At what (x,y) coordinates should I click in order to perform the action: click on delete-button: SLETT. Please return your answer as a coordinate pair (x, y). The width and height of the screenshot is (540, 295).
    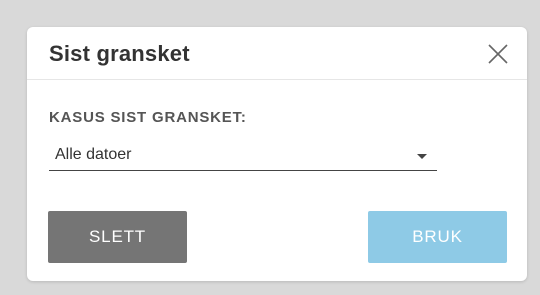
    Looking at the image, I should click on (117, 237).